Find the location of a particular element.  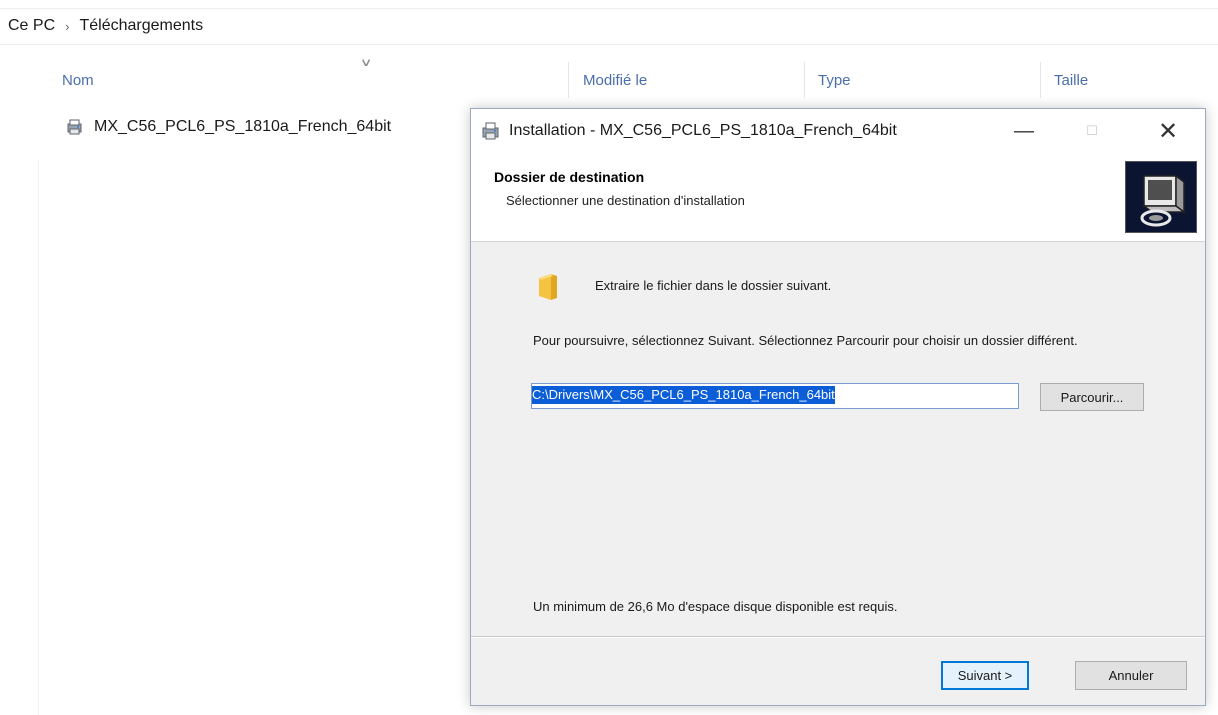

file-name: MX_C56_PCL6_PS_1810a_French_64bit is located at coordinates (243, 126).